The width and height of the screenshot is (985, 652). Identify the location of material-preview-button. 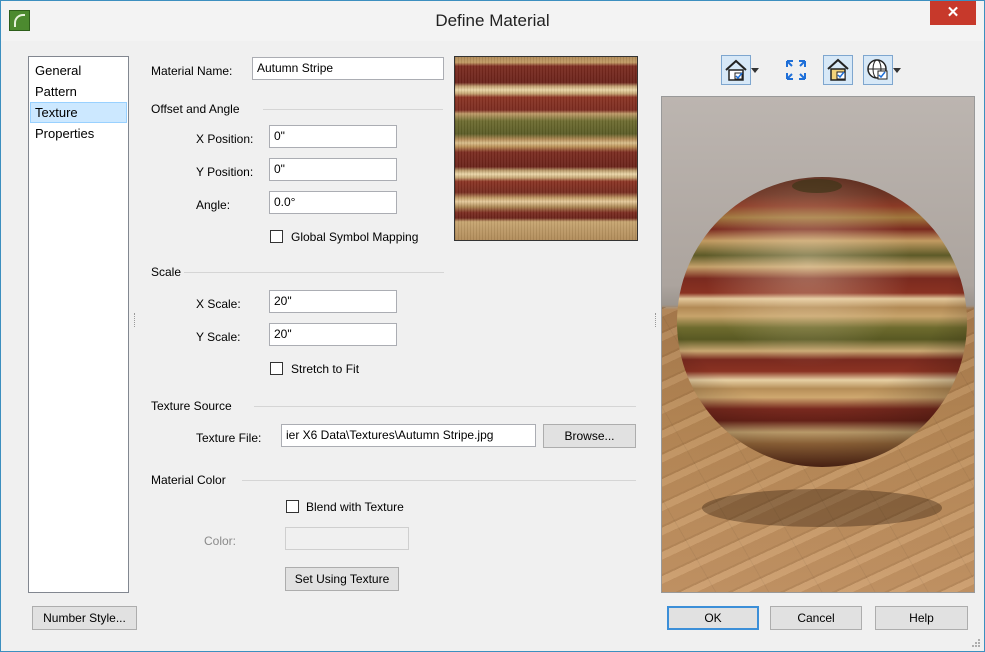
(838, 70).